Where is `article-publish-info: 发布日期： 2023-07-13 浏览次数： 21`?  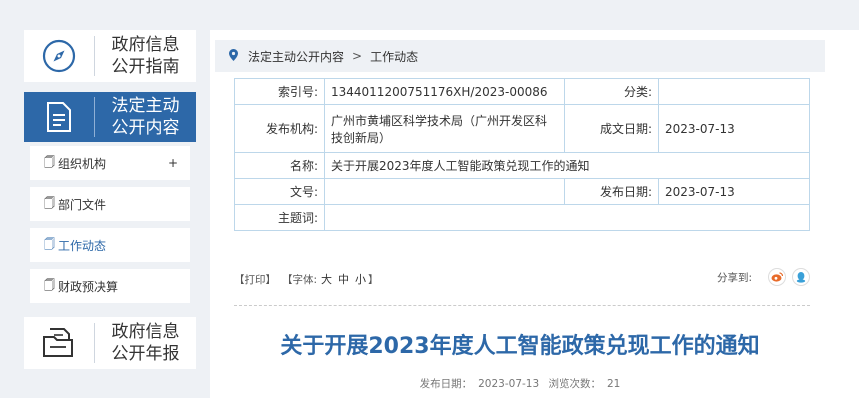 article-publish-info: 发布日期： 2023-07-13 浏览次数： 21 is located at coordinates (520, 383).